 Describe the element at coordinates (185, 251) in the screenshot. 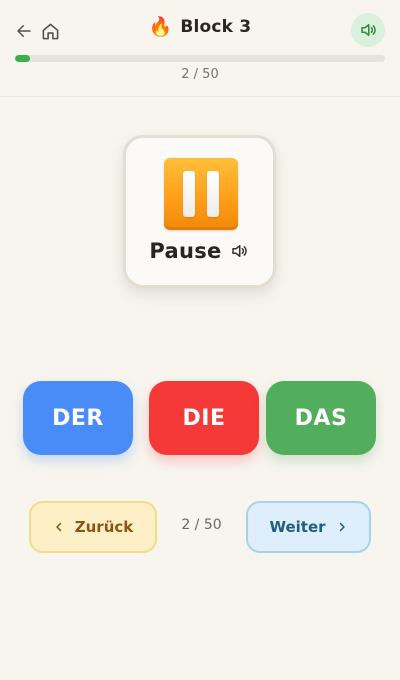

I see `noun-word: Pause` at that location.